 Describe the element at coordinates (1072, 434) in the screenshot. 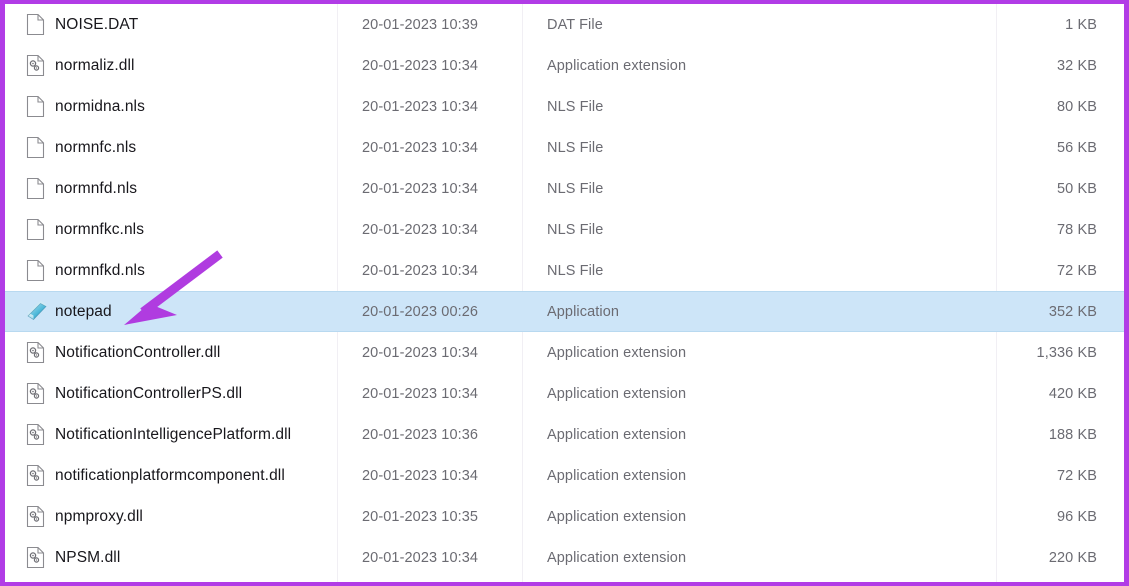

I see `file-size-label: 188 KB` at that location.